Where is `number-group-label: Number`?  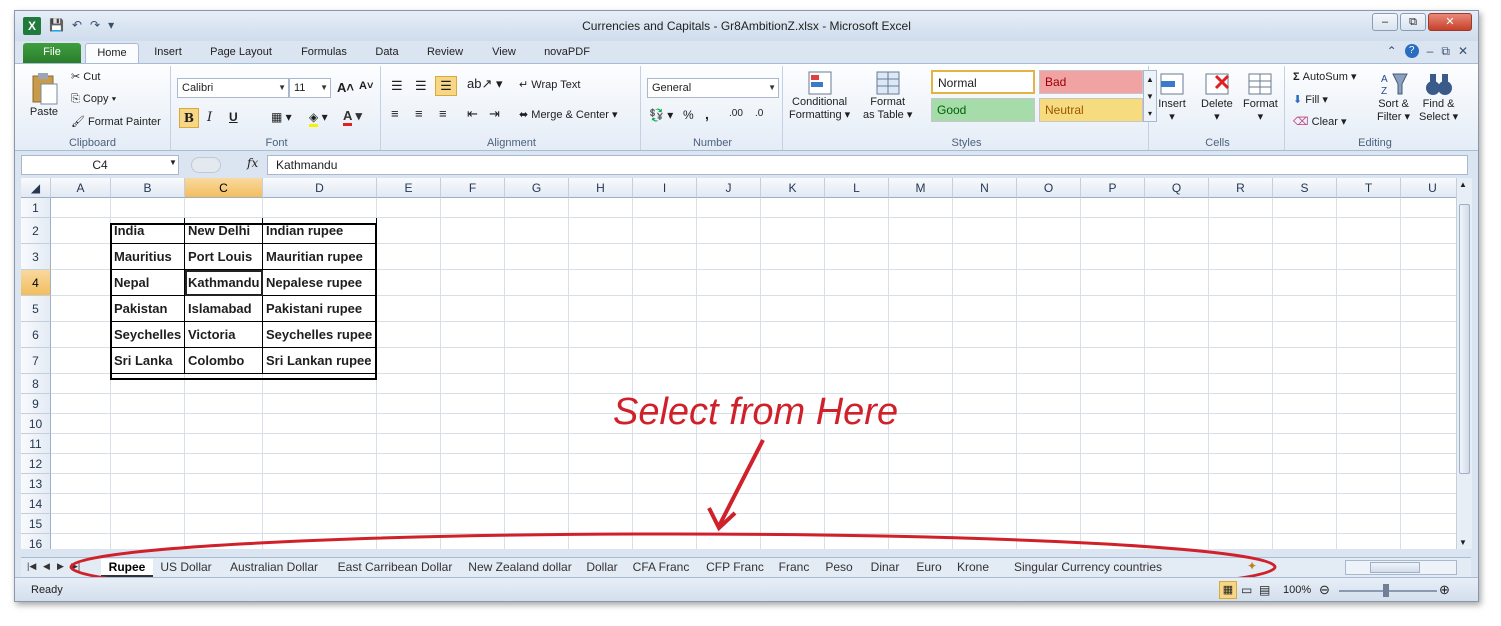 number-group-label: Number is located at coordinates (712, 143).